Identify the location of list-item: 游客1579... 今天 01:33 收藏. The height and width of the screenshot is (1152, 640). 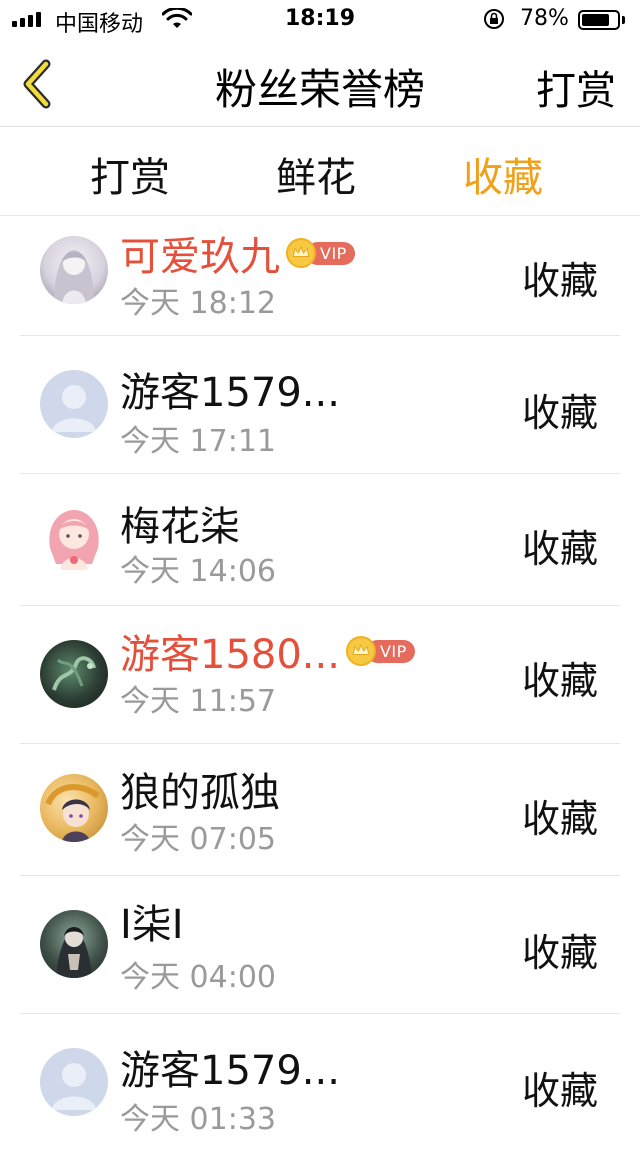
(320, 1083).